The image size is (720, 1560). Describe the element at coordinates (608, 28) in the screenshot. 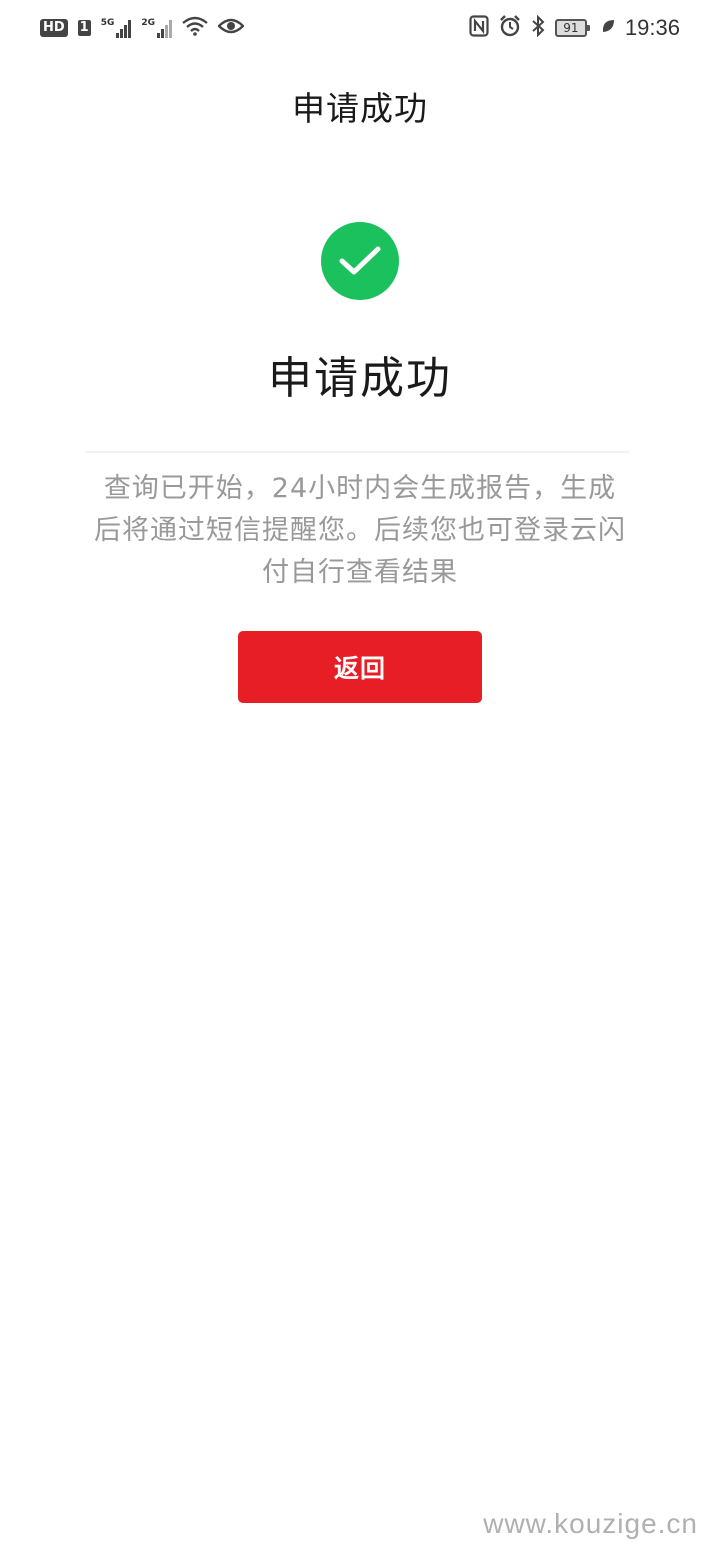

I see `leaf-icon` at that location.